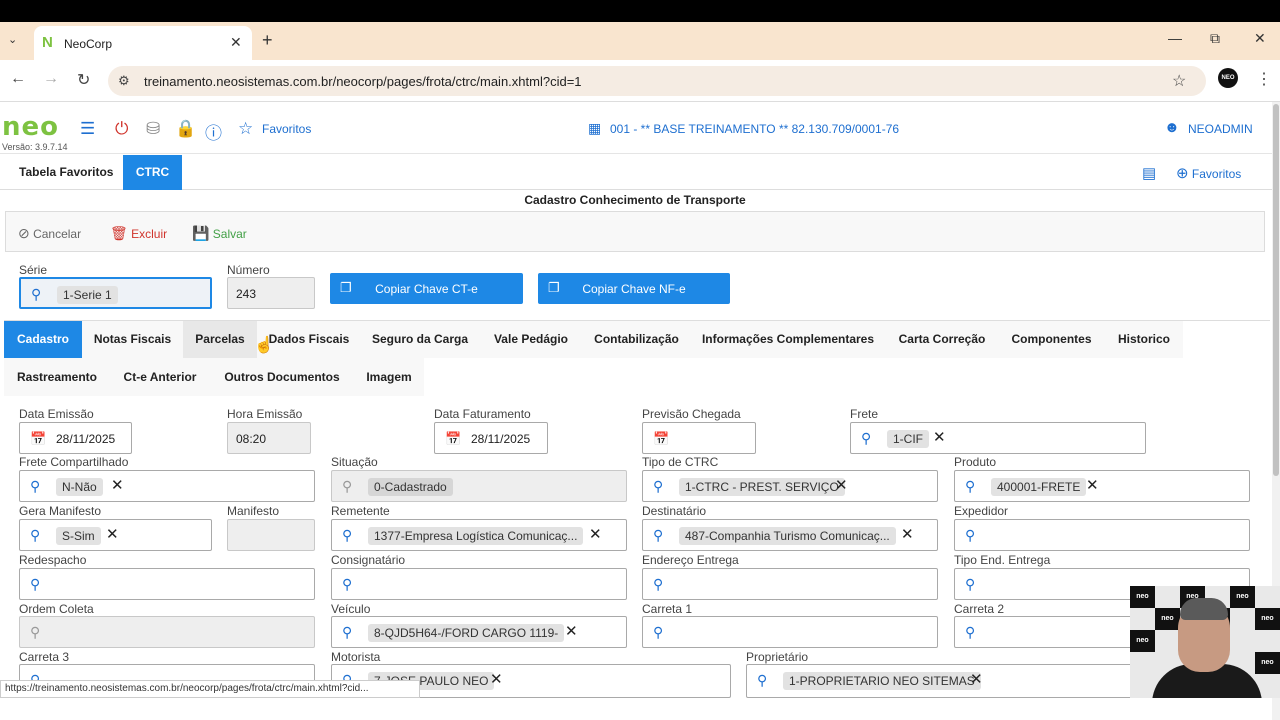 The height and width of the screenshot is (720, 1280). I want to click on tab-search-icon: ⌄, so click(16, 41).